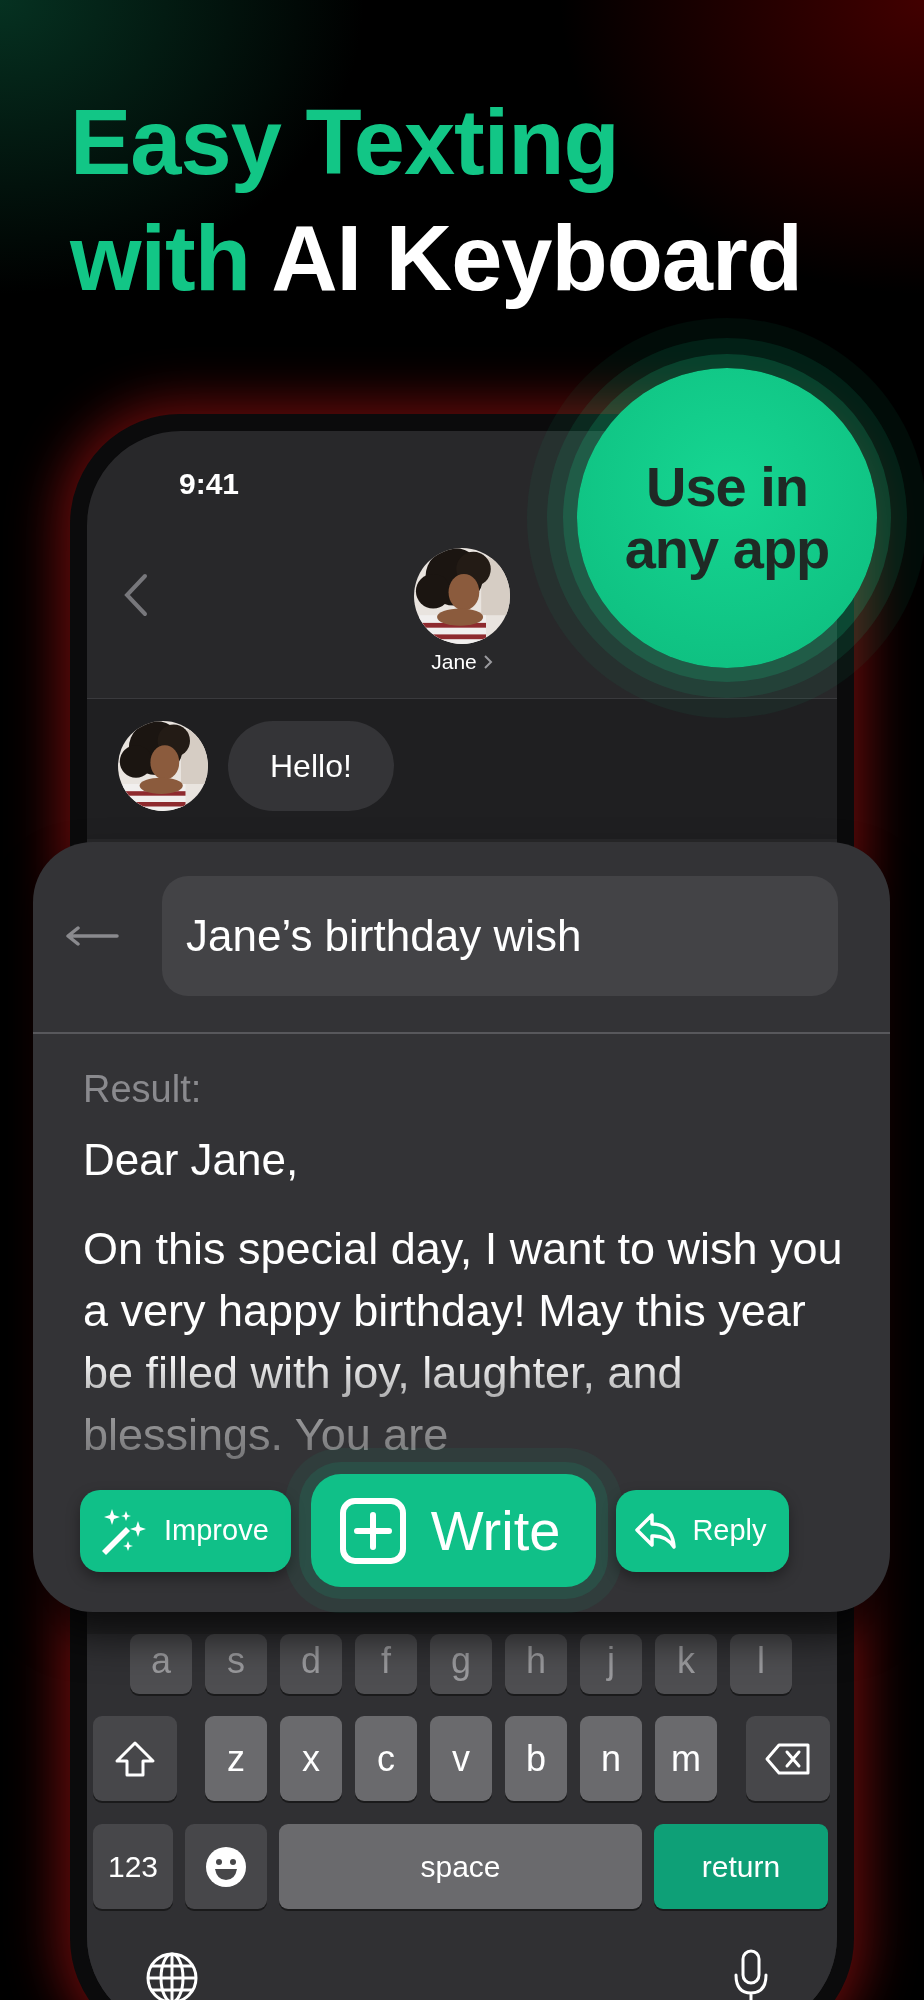  What do you see at coordinates (136, 595) in the screenshot?
I see `back-chevron-icon` at bounding box center [136, 595].